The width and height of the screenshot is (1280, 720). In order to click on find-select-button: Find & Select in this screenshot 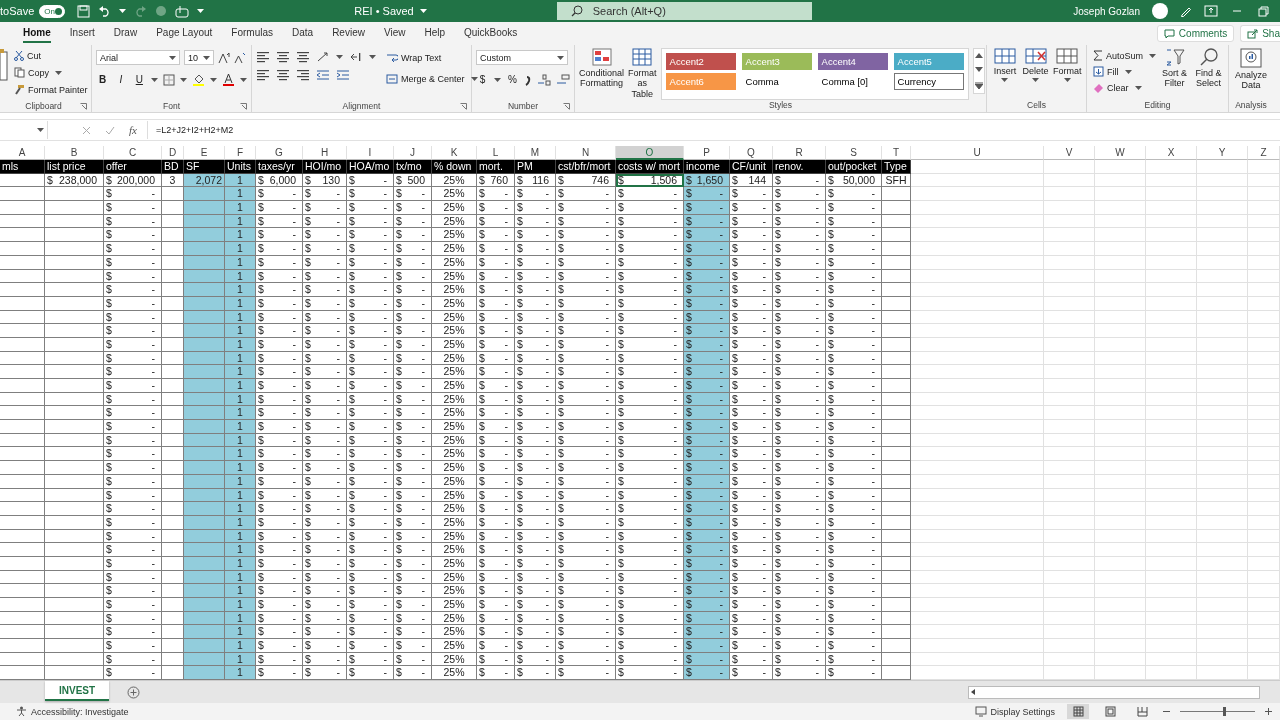, I will do `click(1208, 74)`.